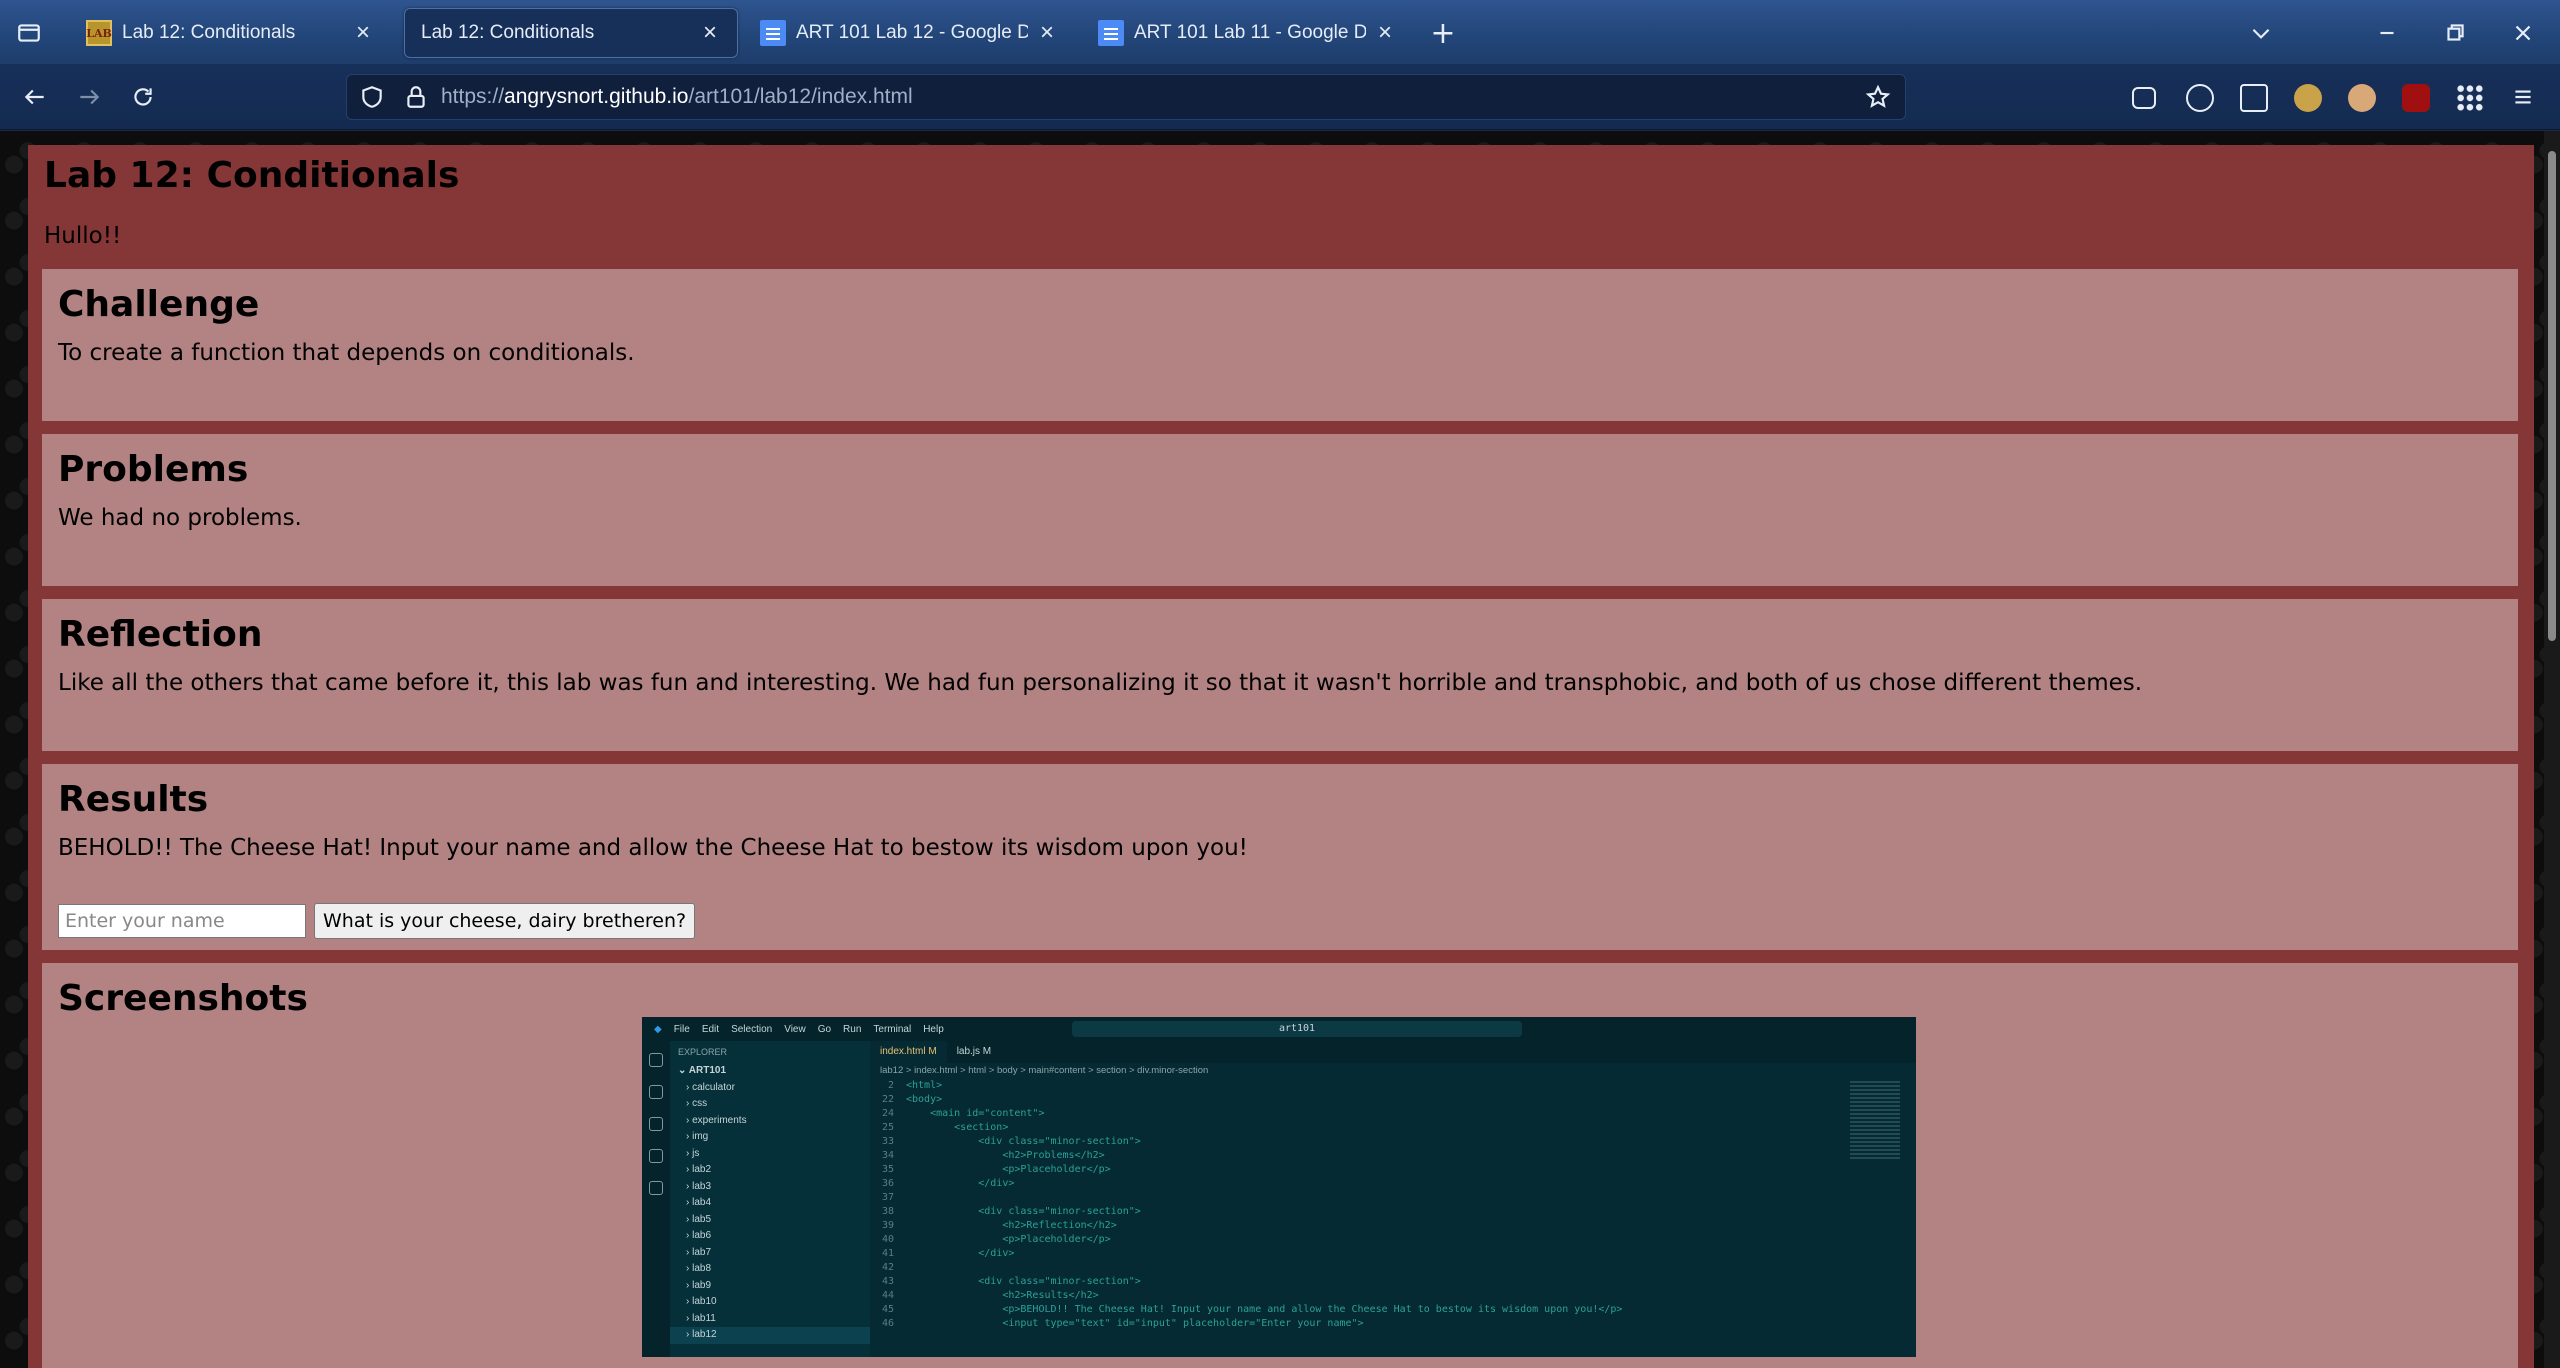 The height and width of the screenshot is (1368, 2560). What do you see at coordinates (2552, 396) in the screenshot?
I see `scrollbar-thumb` at bounding box center [2552, 396].